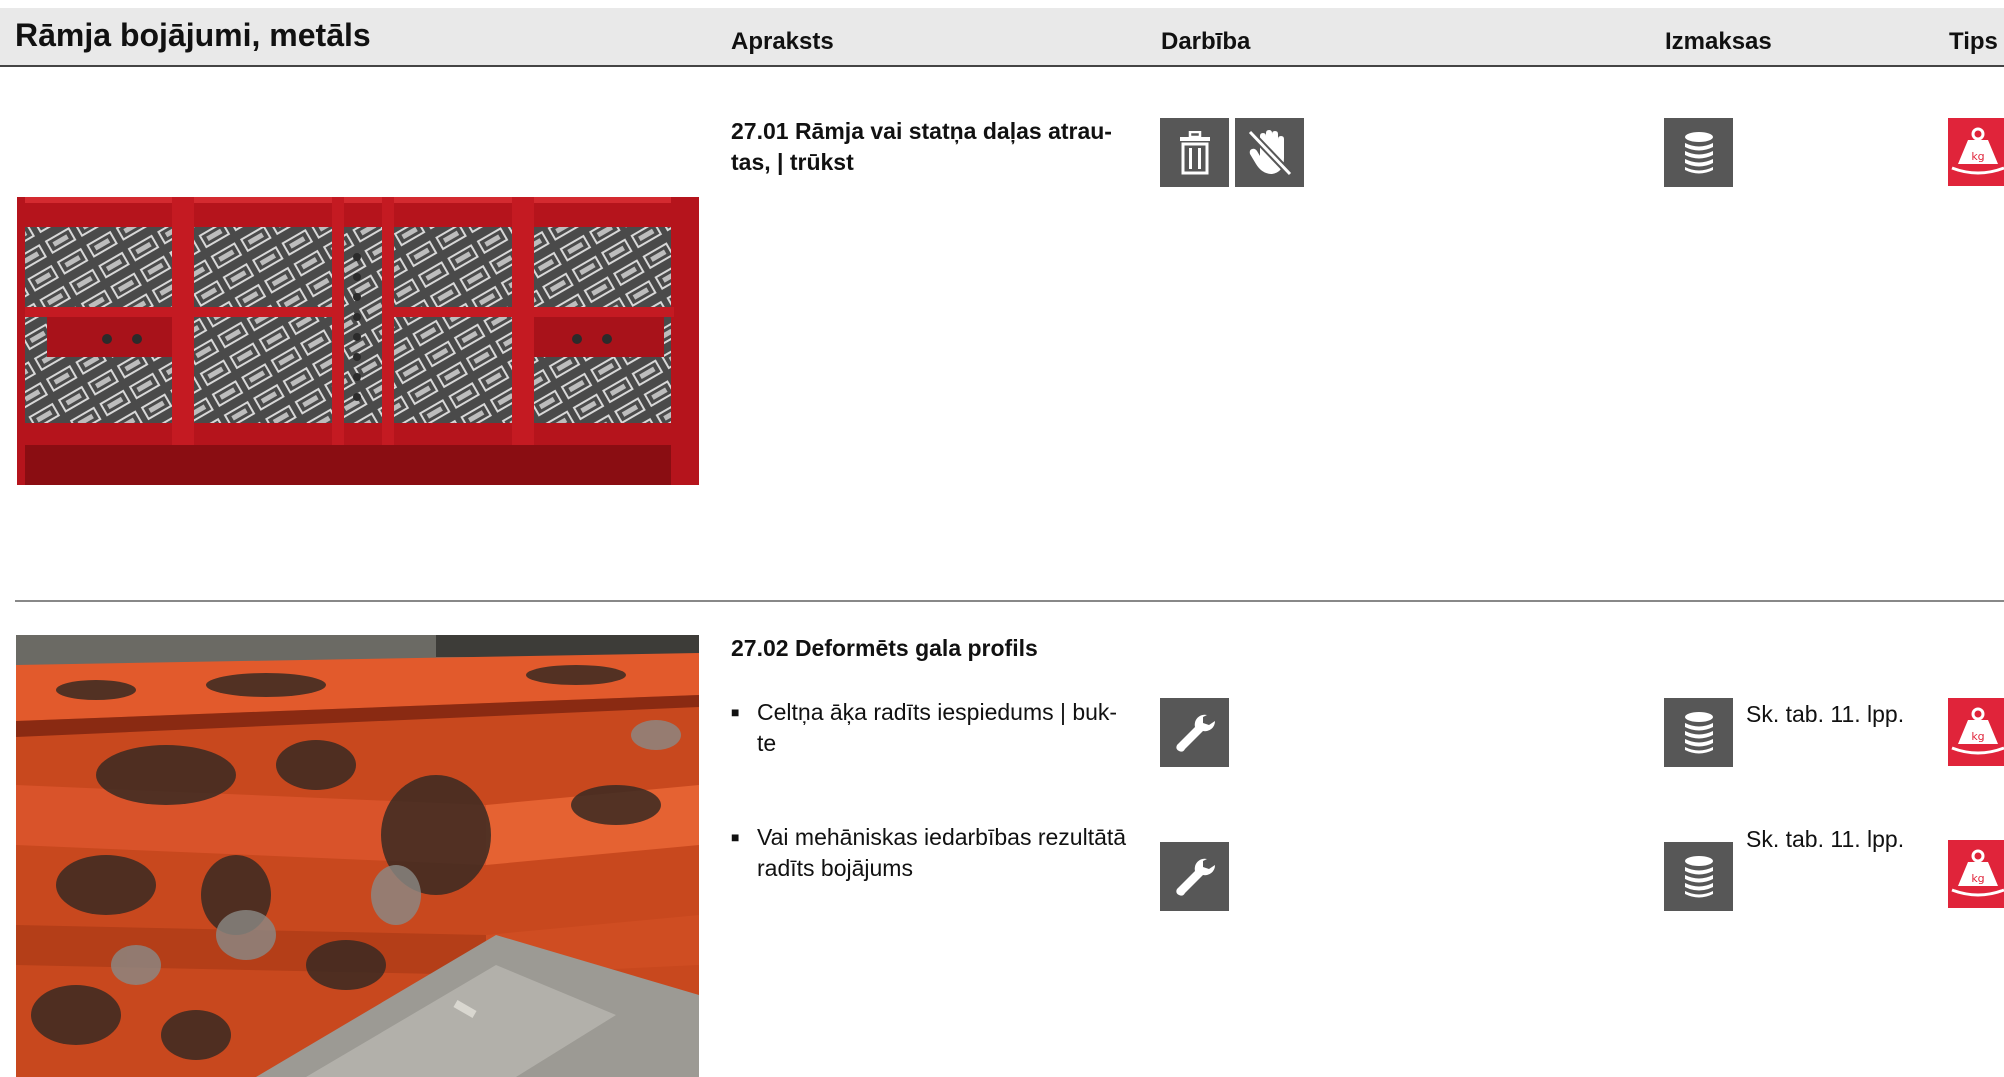 Image resolution: width=2004 pixels, height=1077 pixels. What do you see at coordinates (358, 341) in the screenshot?
I see `formwork-frame-image` at bounding box center [358, 341].